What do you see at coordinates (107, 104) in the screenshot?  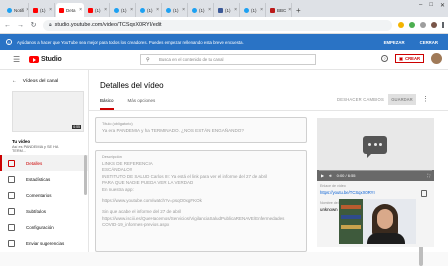 I see `tab-basic: Básico` at bounding box center [107, 104].